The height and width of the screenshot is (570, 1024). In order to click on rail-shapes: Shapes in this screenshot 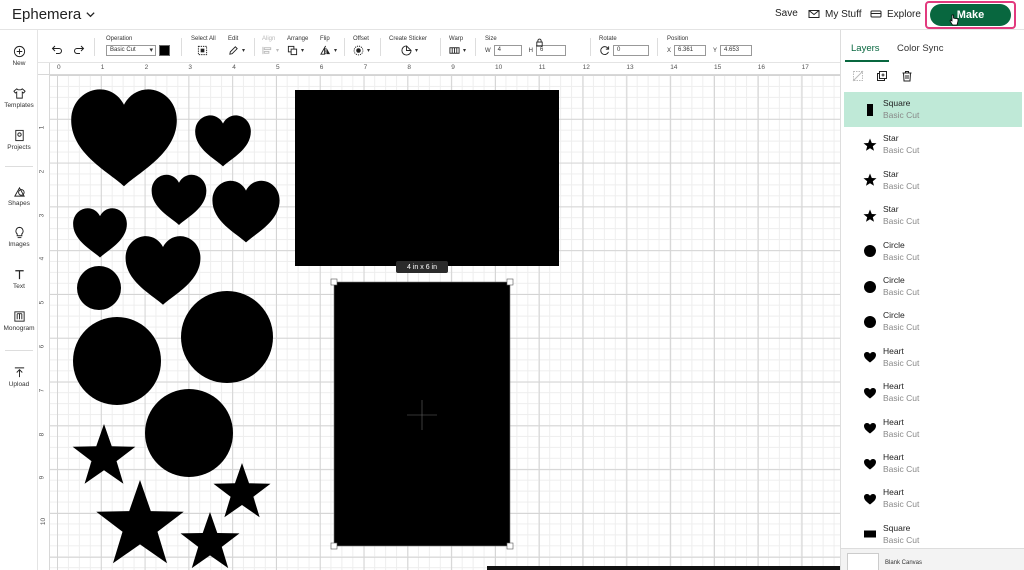, I will do `click(19, 196)`.